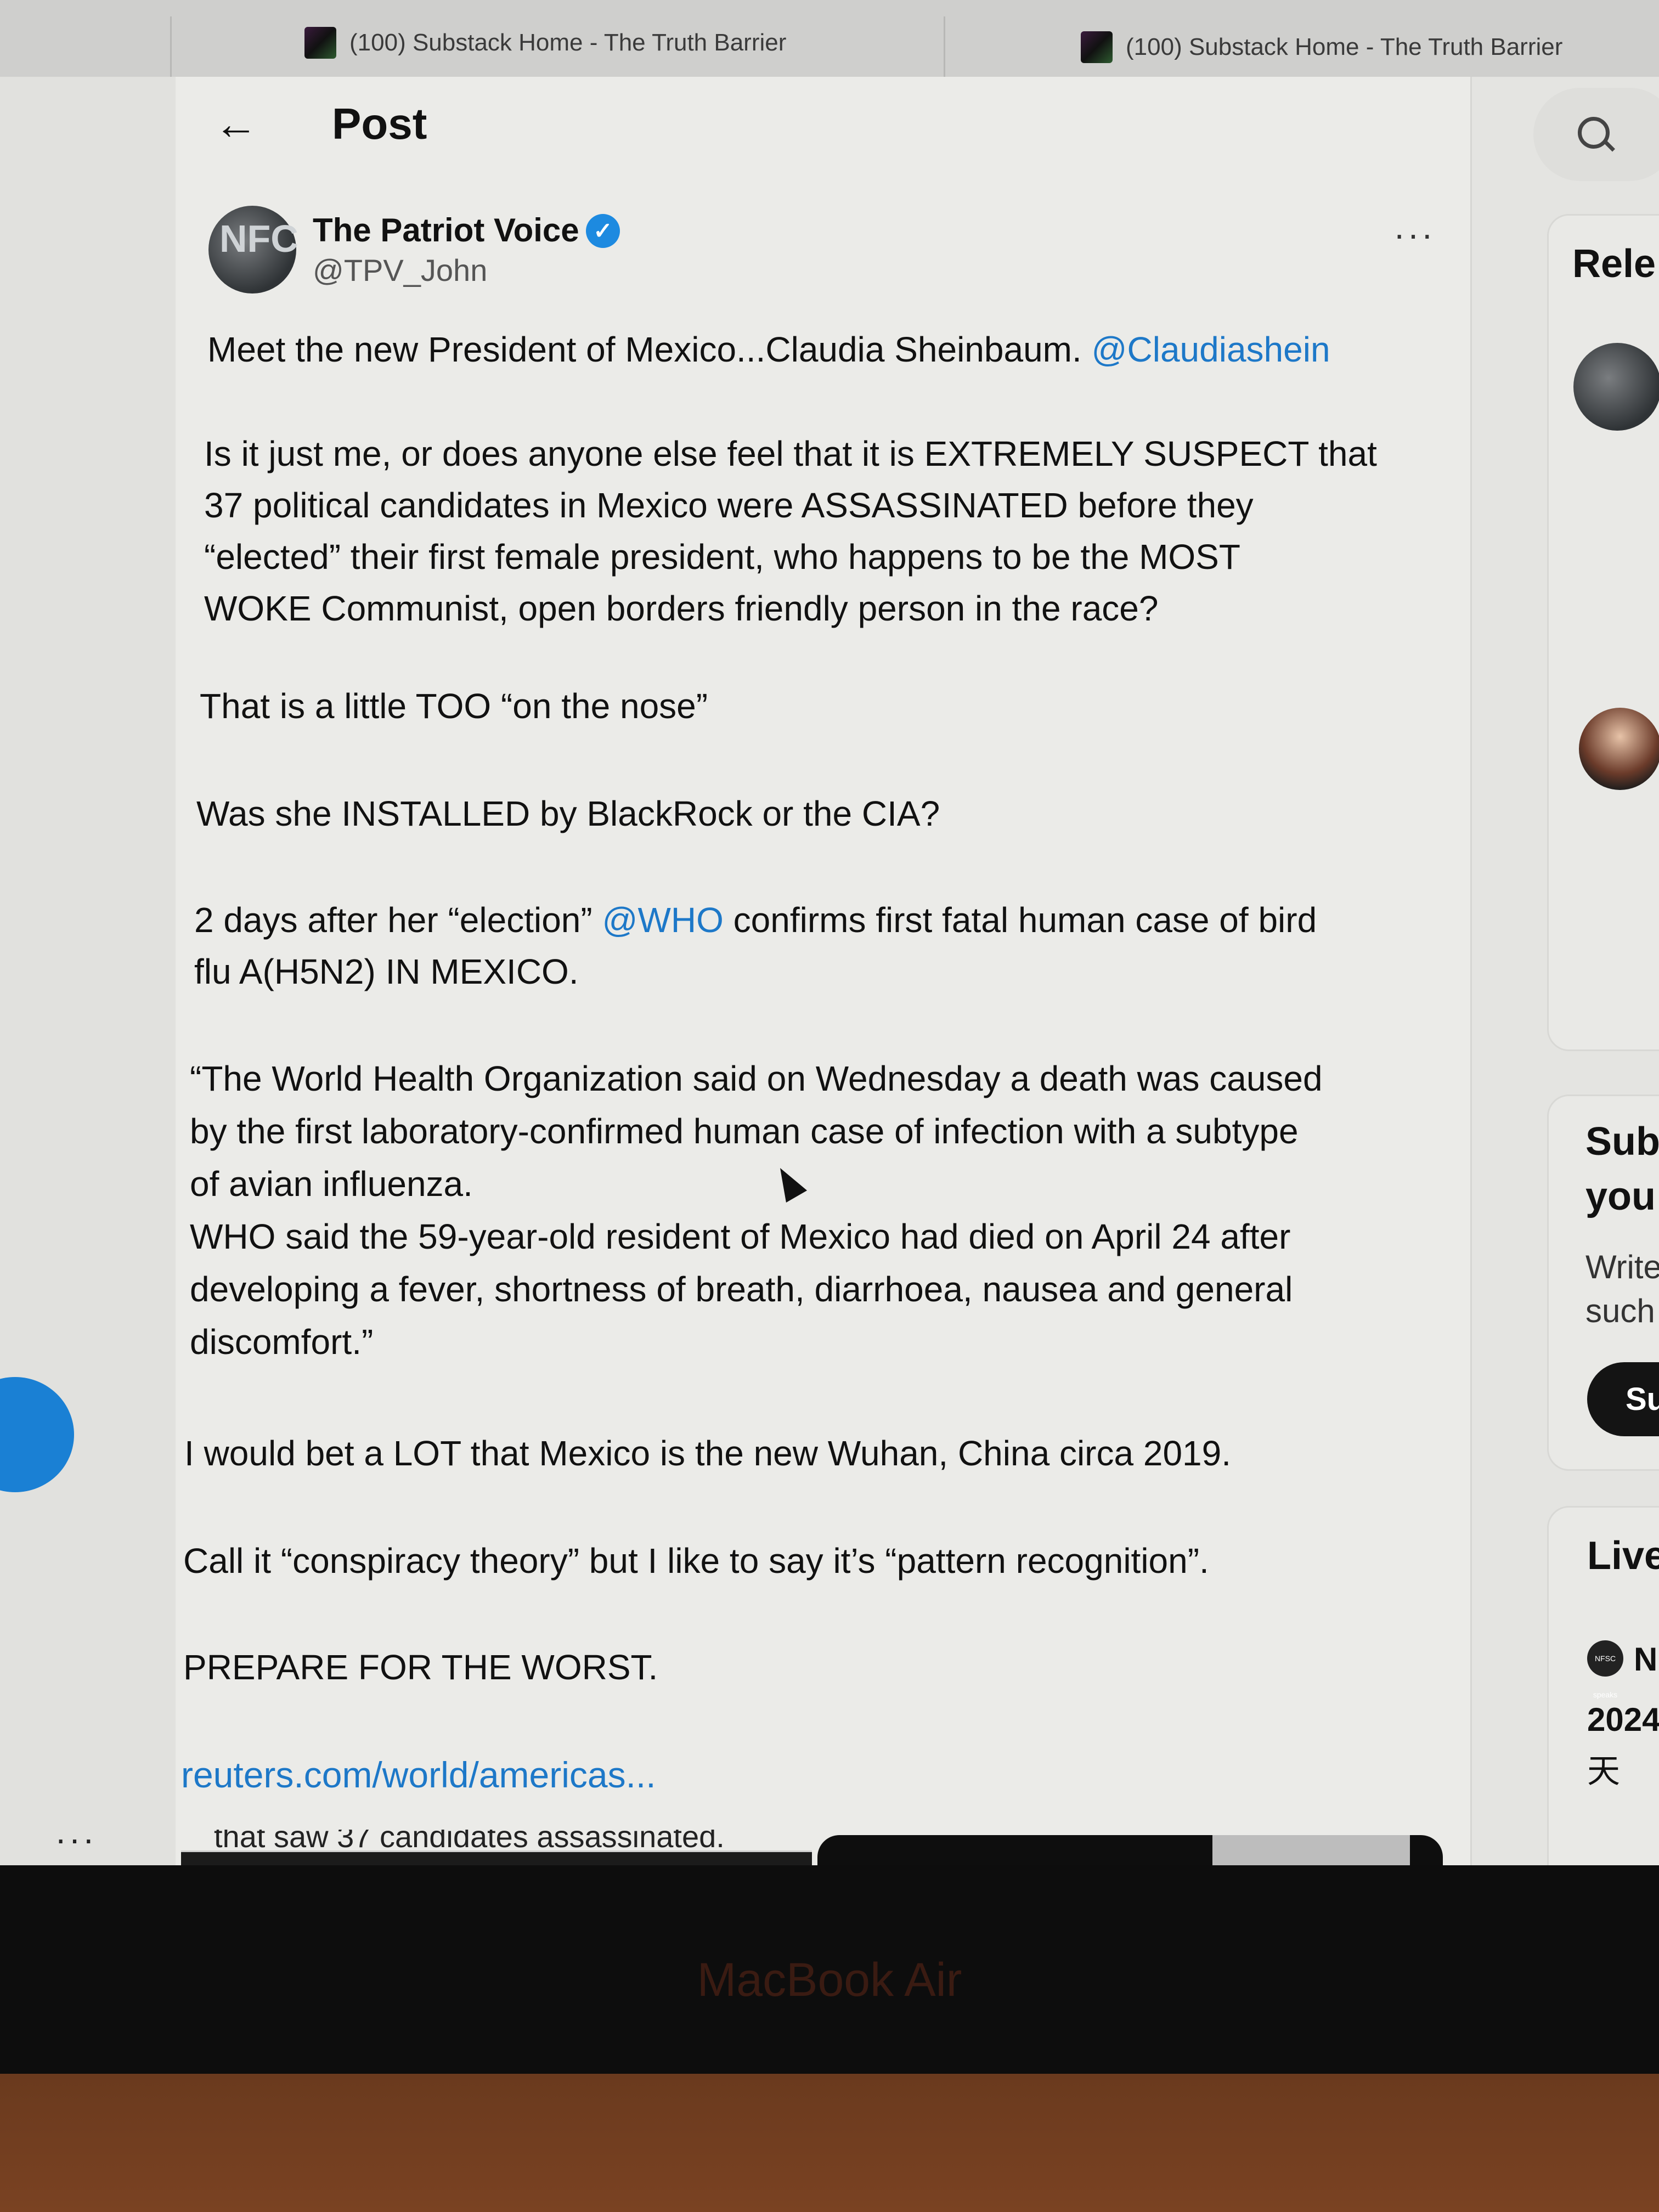 This screenshot has width=1659, height=2212. Describe the element at coordinates (1623, 1399) in the screenshot. I see `subscribe-button: Su` at that location.